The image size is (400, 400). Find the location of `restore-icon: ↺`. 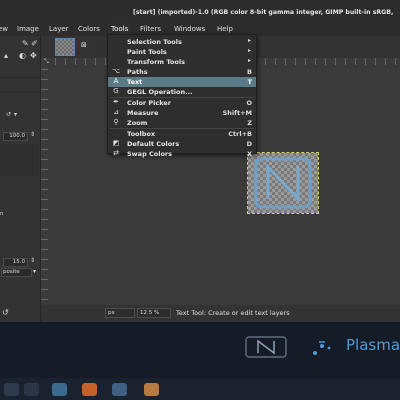

restore-icon: ↺ is located at coordinates (5, 312).